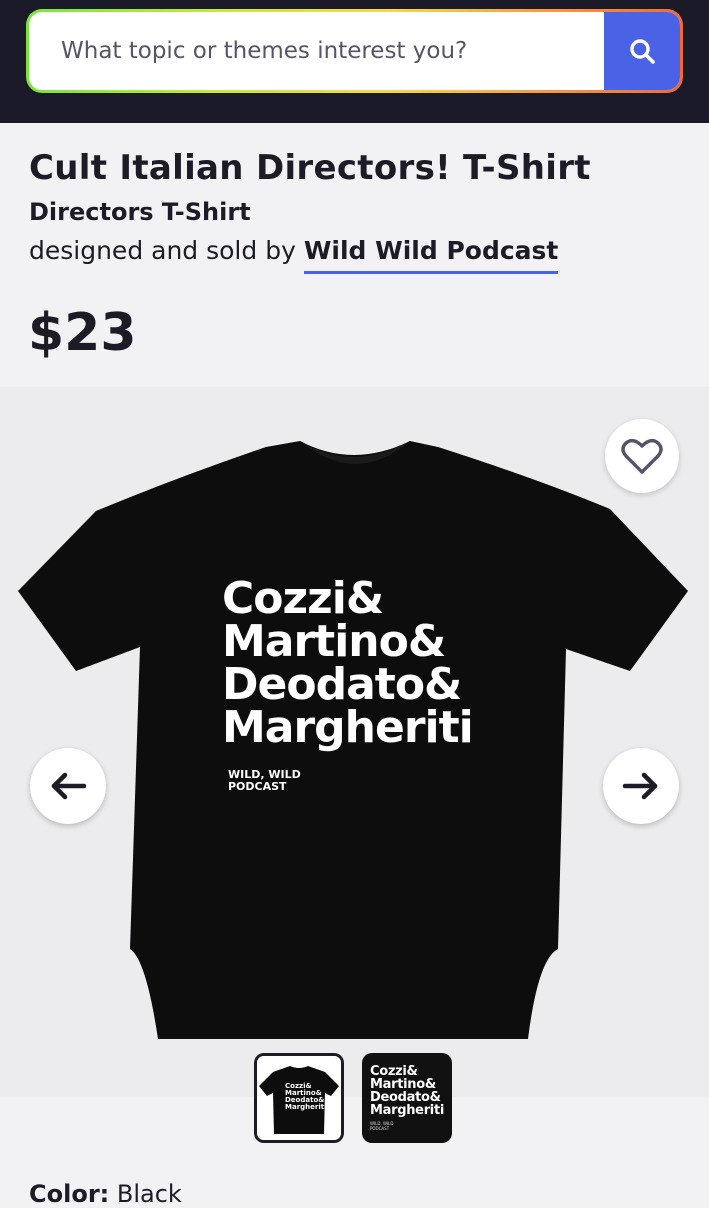 This screenshot has width=709, height=1208. What do you see at coordinates (162, 250) in the screenshot?
I see `byline-prefix: designed and sold by` at bounding box center [162, 250].